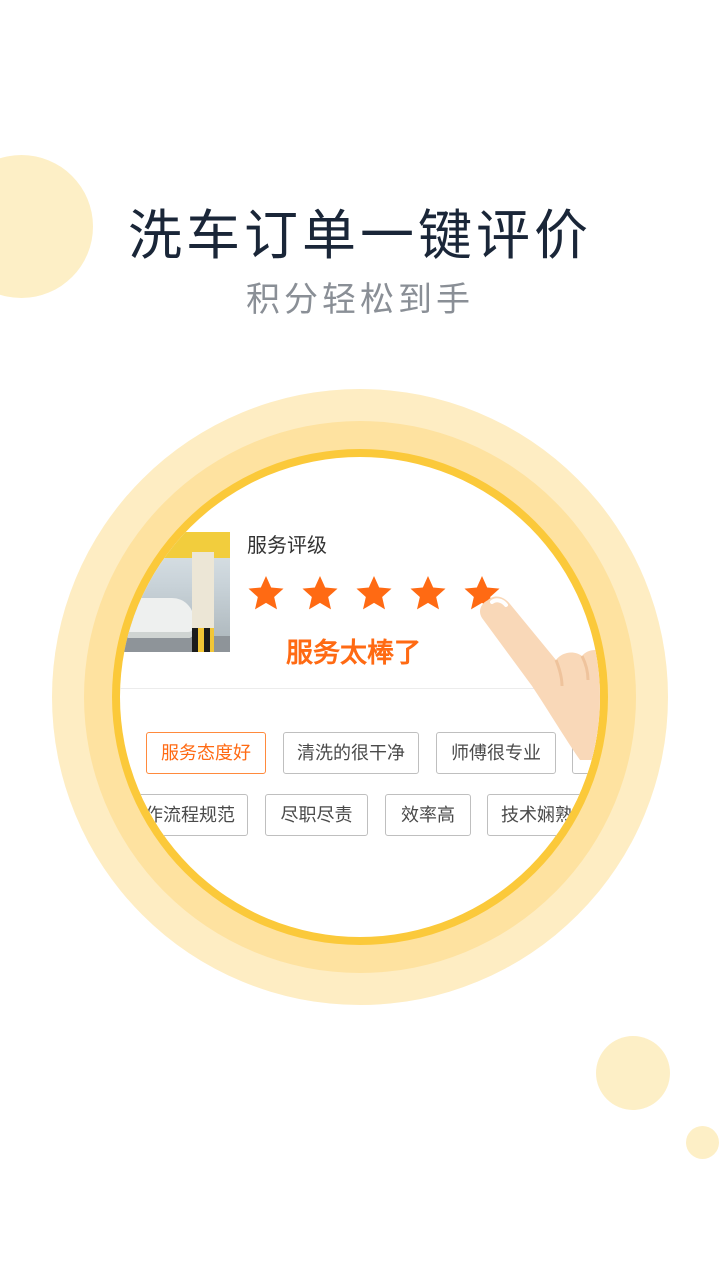  What do you see at coordinates (188, 815) in the screenshot?
I see `tag-standard-process: 作流程规范` at bounding box center [188, 815].